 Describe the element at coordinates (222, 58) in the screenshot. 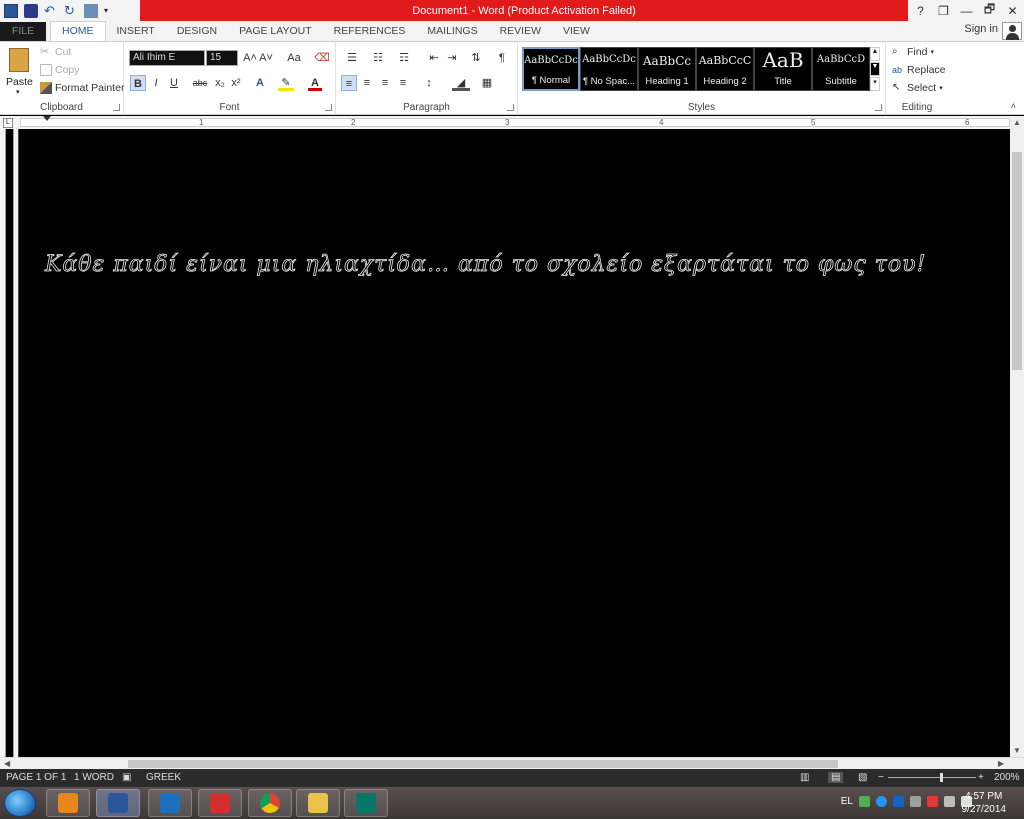

I see `font-size-box: 15` at that location.